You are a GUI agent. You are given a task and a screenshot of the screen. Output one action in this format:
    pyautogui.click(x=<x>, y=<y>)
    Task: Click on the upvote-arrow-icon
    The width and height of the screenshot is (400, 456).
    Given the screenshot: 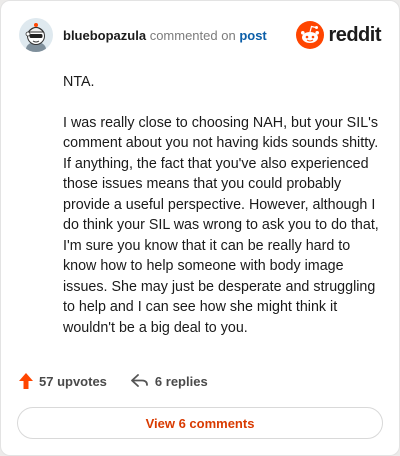 What is the action you would take?
    pyautogui.click(x=26, y=381)
    